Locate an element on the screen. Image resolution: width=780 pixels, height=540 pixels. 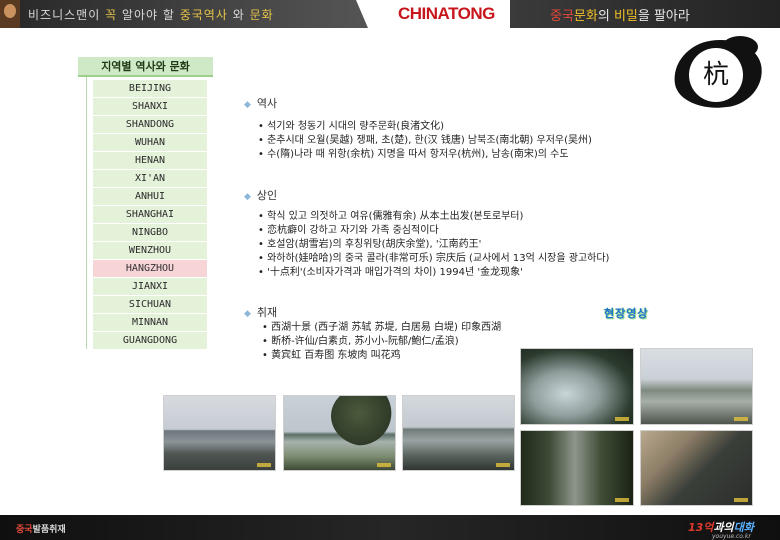
history-line: 석기와 청동기 시대의 량주문화(良渚文化) is located at coordinates (425, 127).